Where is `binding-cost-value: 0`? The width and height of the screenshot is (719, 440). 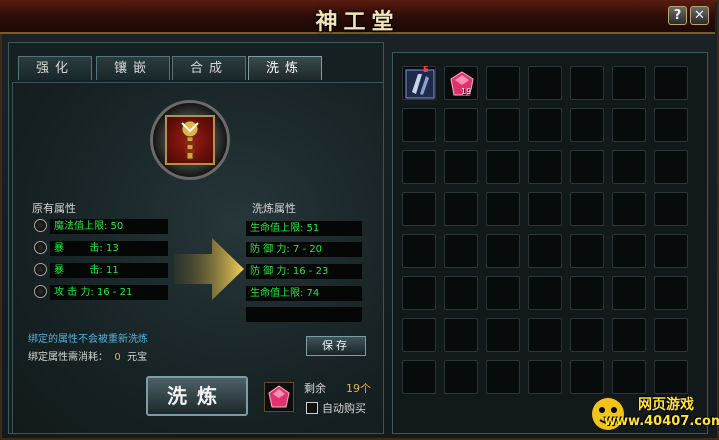
binding-cost-value: 0 is located at coordinates (117, 357).